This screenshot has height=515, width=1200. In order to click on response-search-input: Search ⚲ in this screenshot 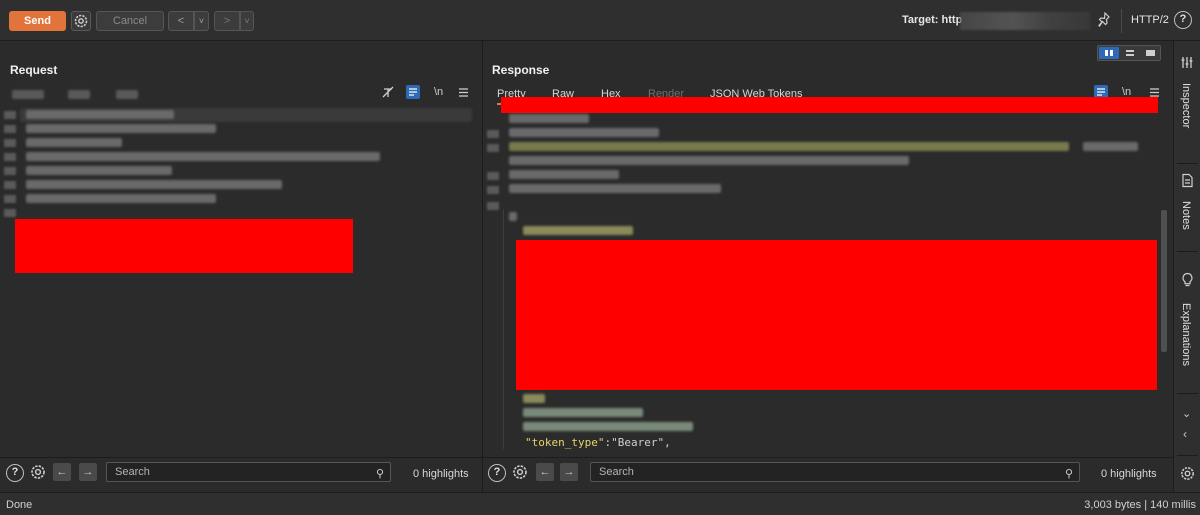, I will do `click(835, 472)`.